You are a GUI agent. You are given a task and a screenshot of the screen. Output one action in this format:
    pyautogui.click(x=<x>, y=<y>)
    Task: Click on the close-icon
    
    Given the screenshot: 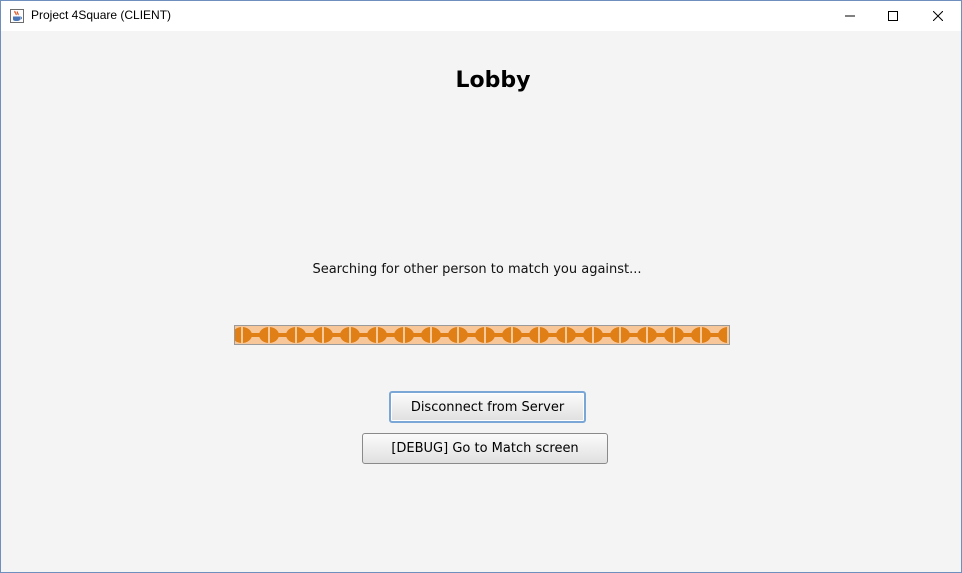 What is the action you would take?
    pyautogui.click(x=938, y=16)
    